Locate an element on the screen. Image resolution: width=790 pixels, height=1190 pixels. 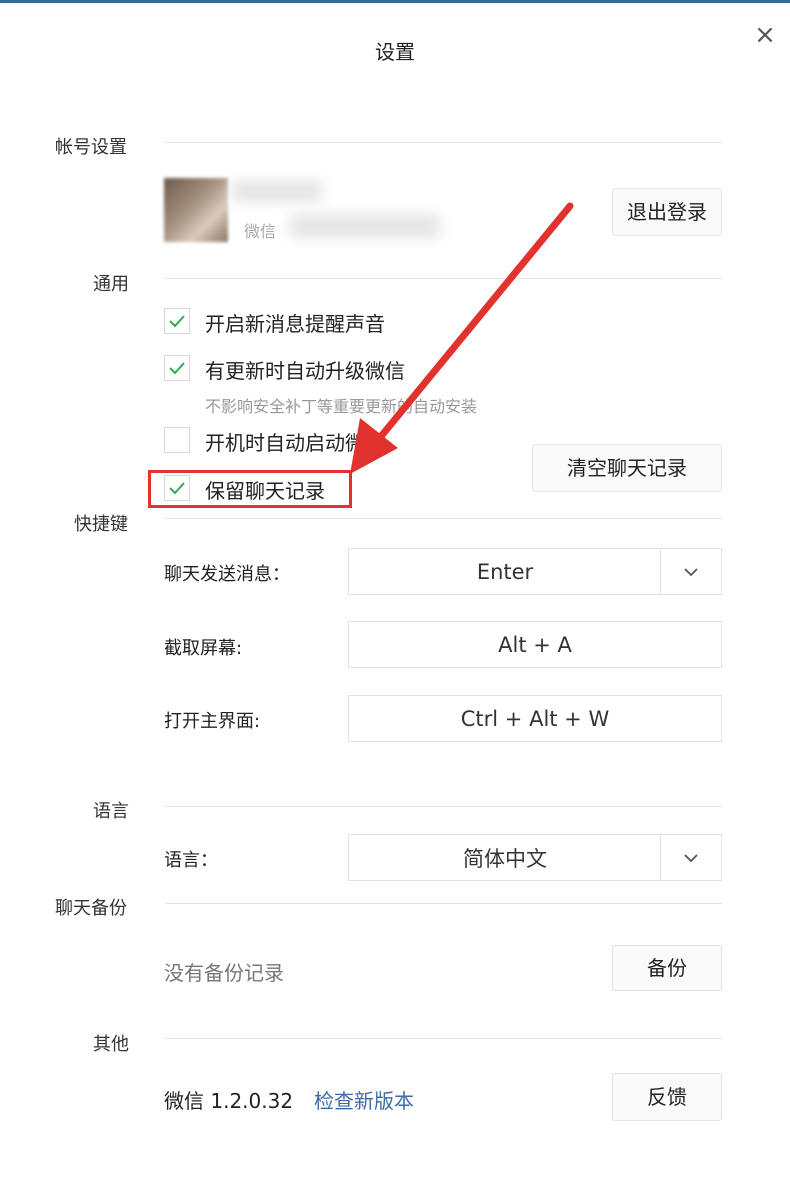
section-label-language: 语言 is located at coordinates (111, 811).